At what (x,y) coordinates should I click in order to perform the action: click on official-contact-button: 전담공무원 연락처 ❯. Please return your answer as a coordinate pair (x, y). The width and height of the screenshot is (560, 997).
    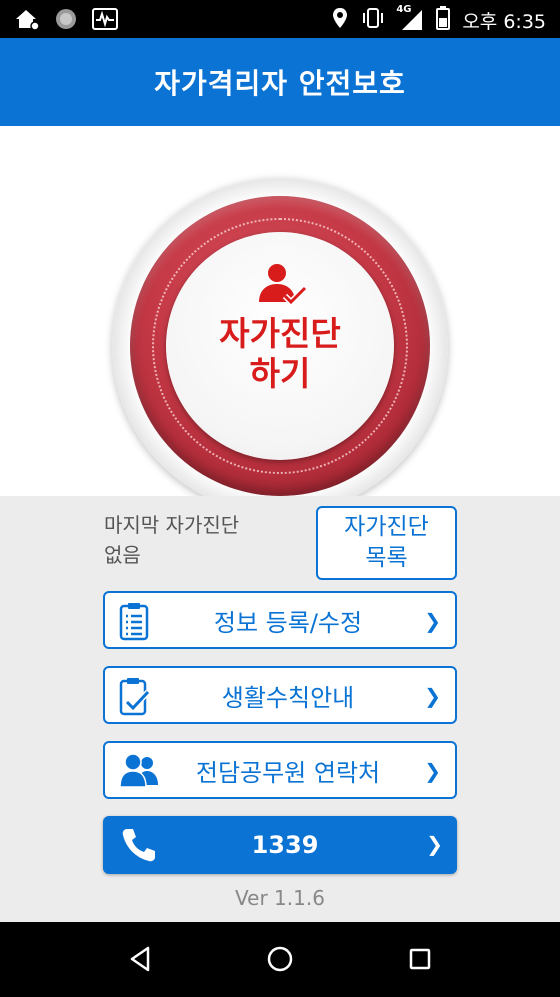
    Looking at the image, I should click on (280, 770).